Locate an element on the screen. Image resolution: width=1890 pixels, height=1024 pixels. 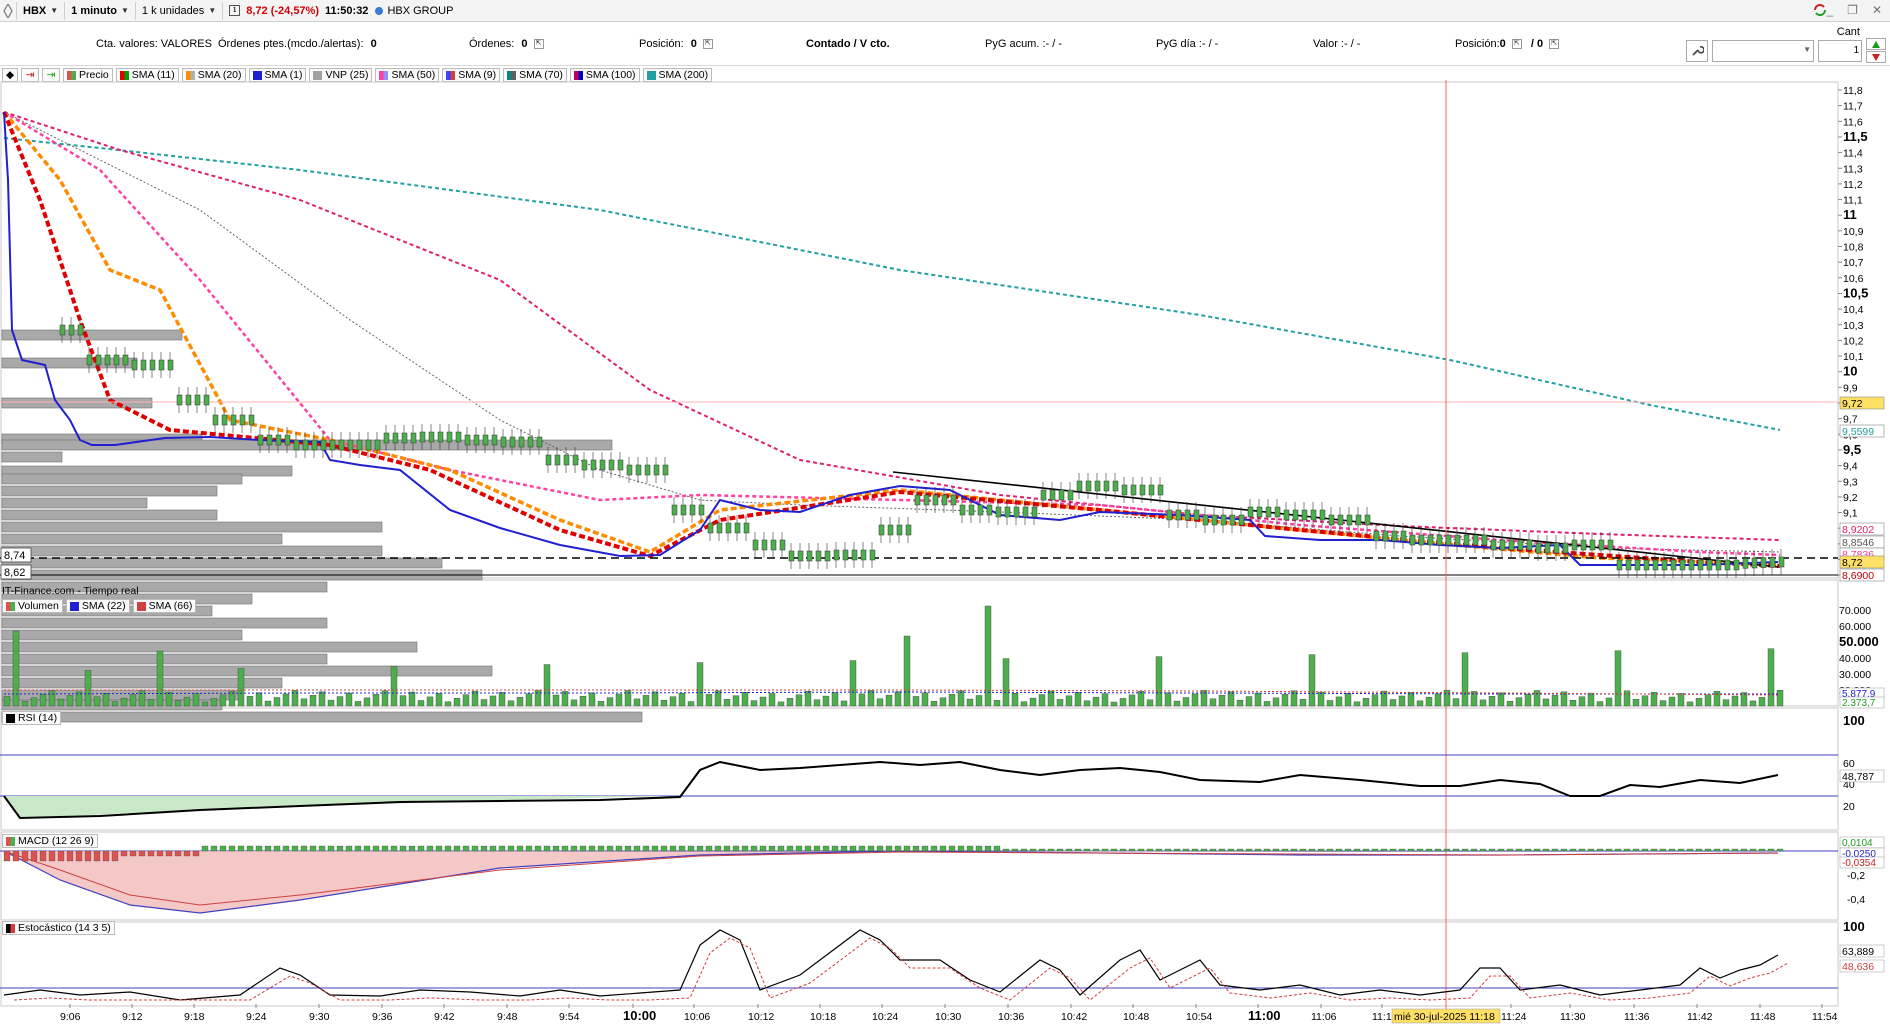
sell-button is located at coordinates (1876, 57).